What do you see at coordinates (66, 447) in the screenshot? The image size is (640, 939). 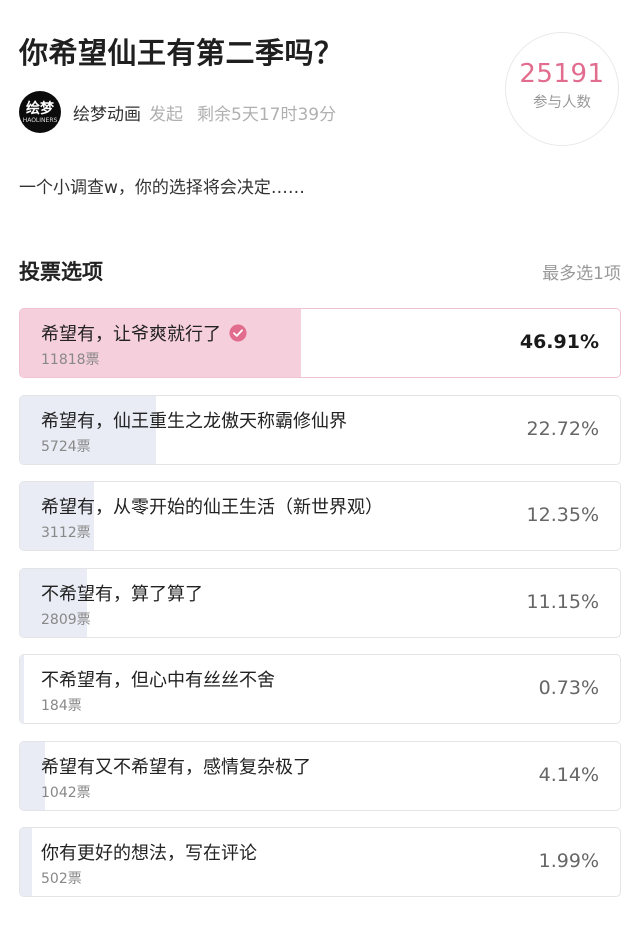 I see `option-votes: 5724票` at bounding box center [66, 447].